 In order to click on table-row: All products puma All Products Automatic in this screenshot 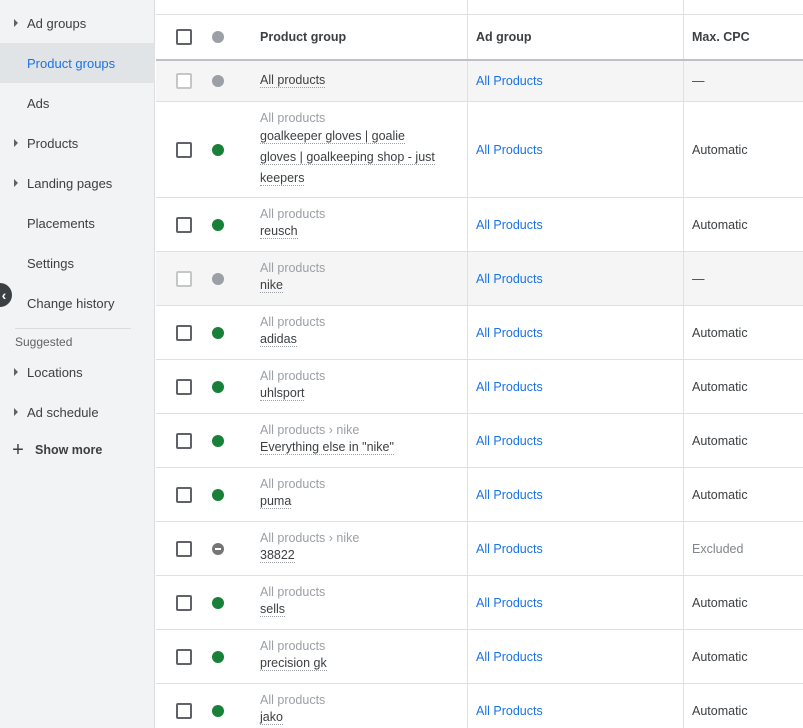, I will do `click(479, 495)`.